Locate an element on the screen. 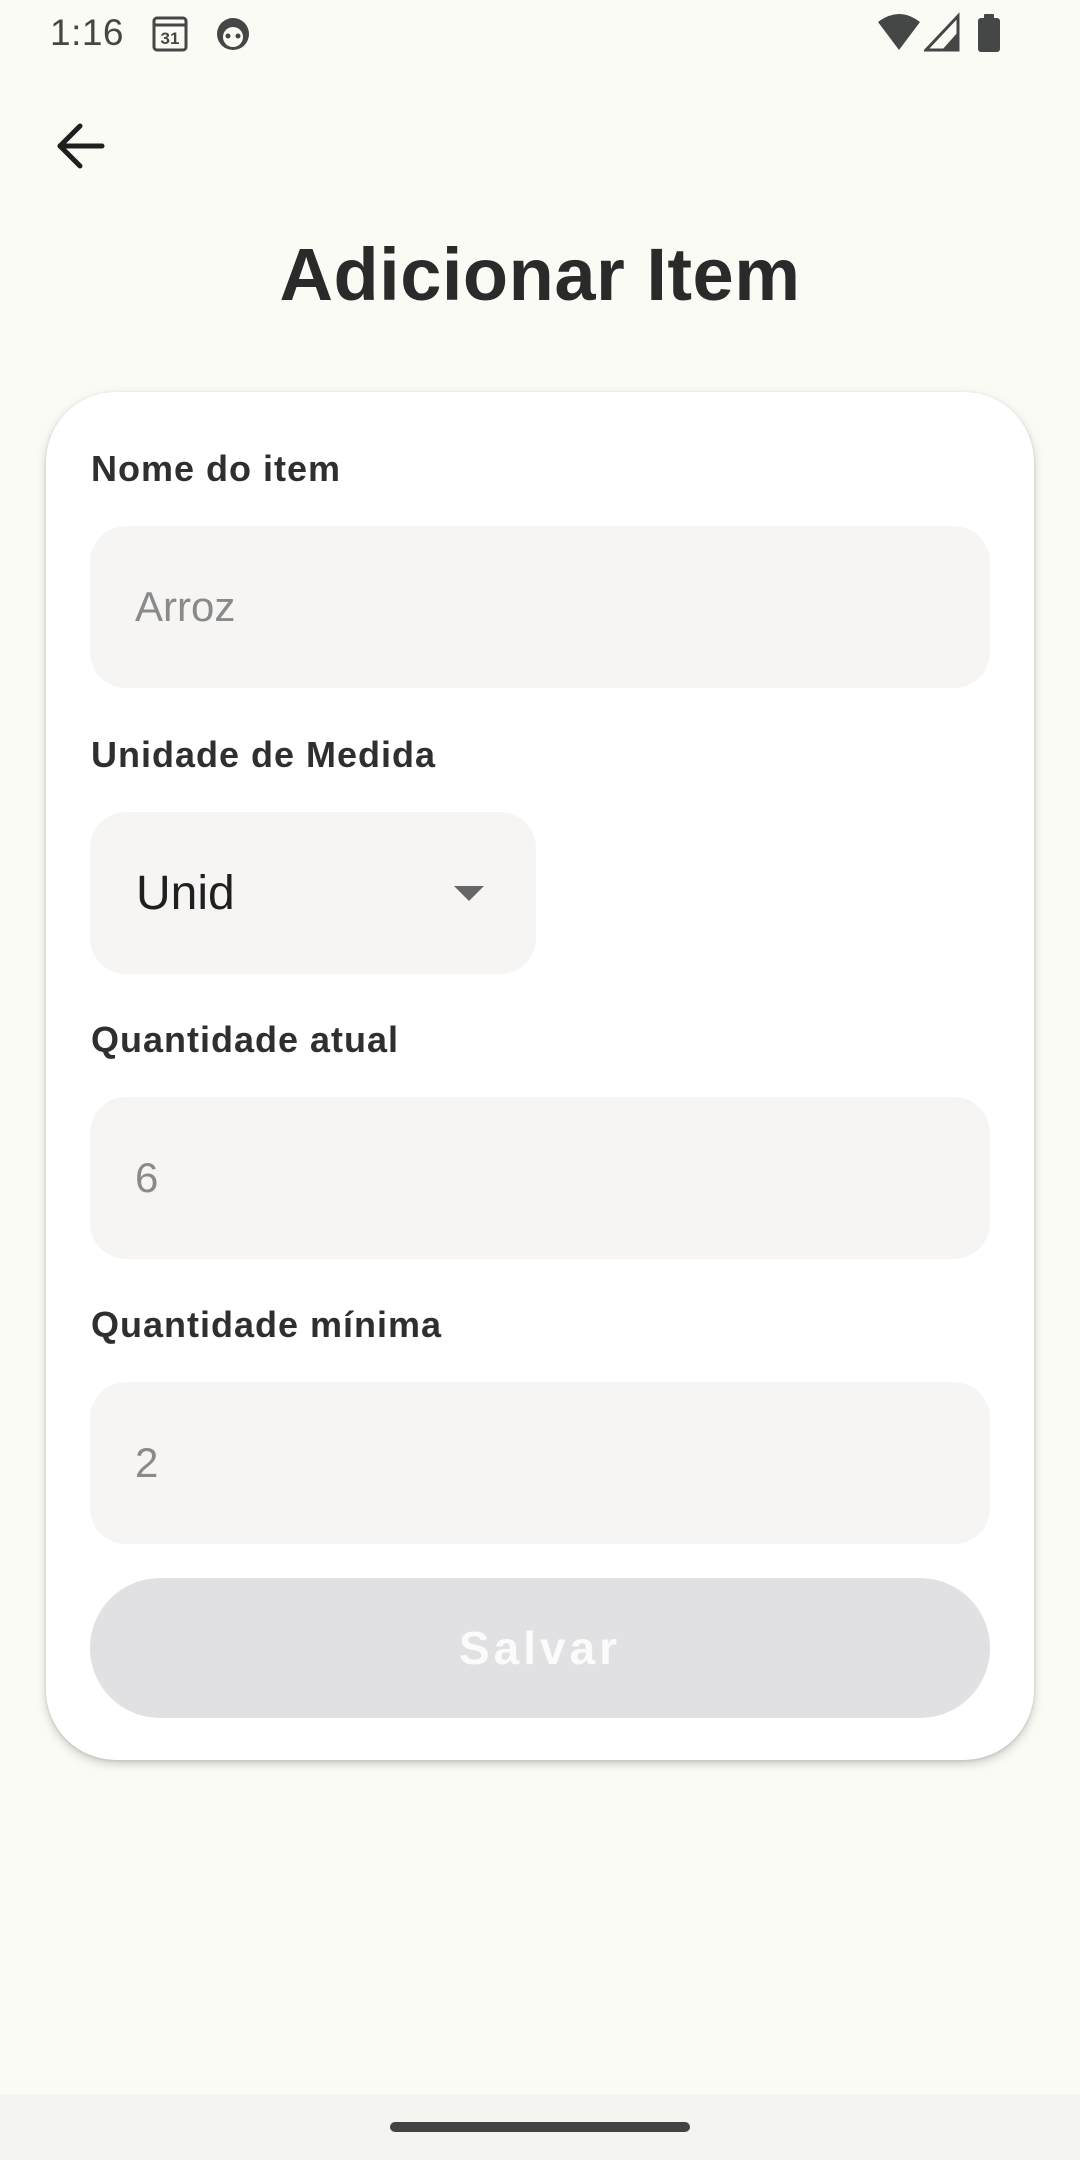  arrow-back-icon is located at coordinates (81, 146).